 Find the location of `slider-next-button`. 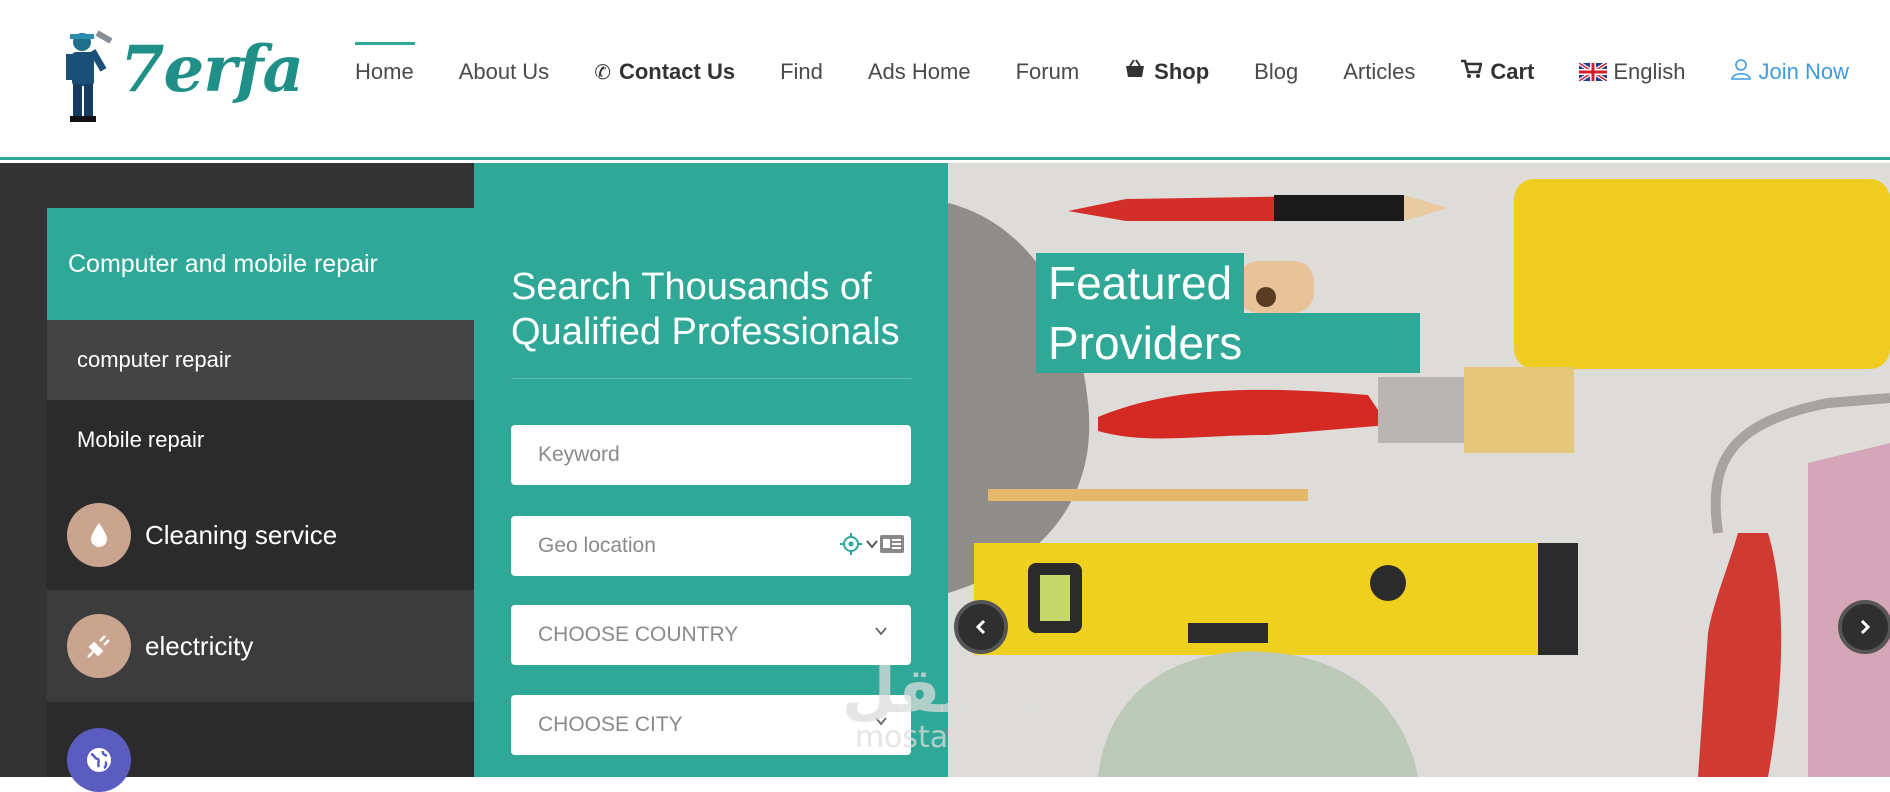

slider-next-button is located at coordinates (1864, 627).